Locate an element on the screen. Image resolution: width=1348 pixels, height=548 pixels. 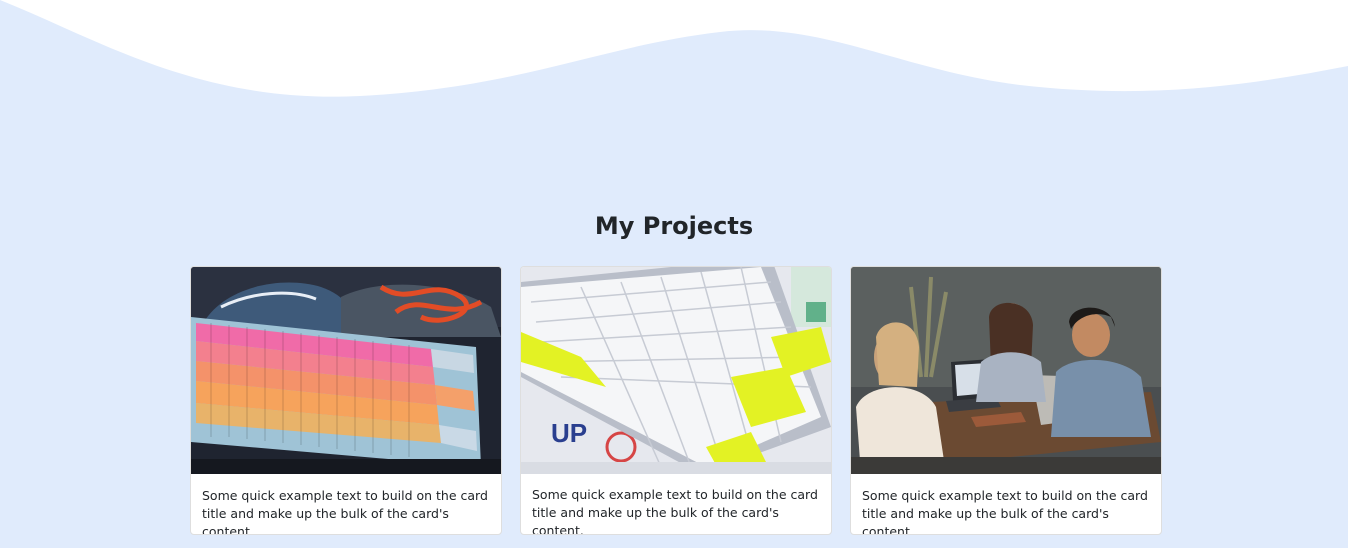
card-image: UP is located at coordinates (676, 370).